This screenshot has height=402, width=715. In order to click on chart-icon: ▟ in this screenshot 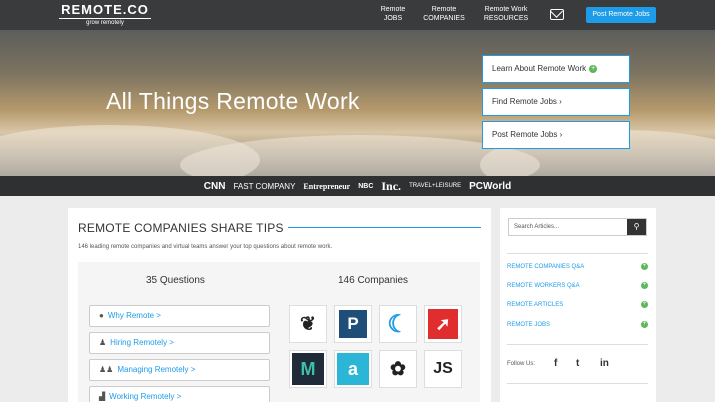, I will do `click(102, 396)`.